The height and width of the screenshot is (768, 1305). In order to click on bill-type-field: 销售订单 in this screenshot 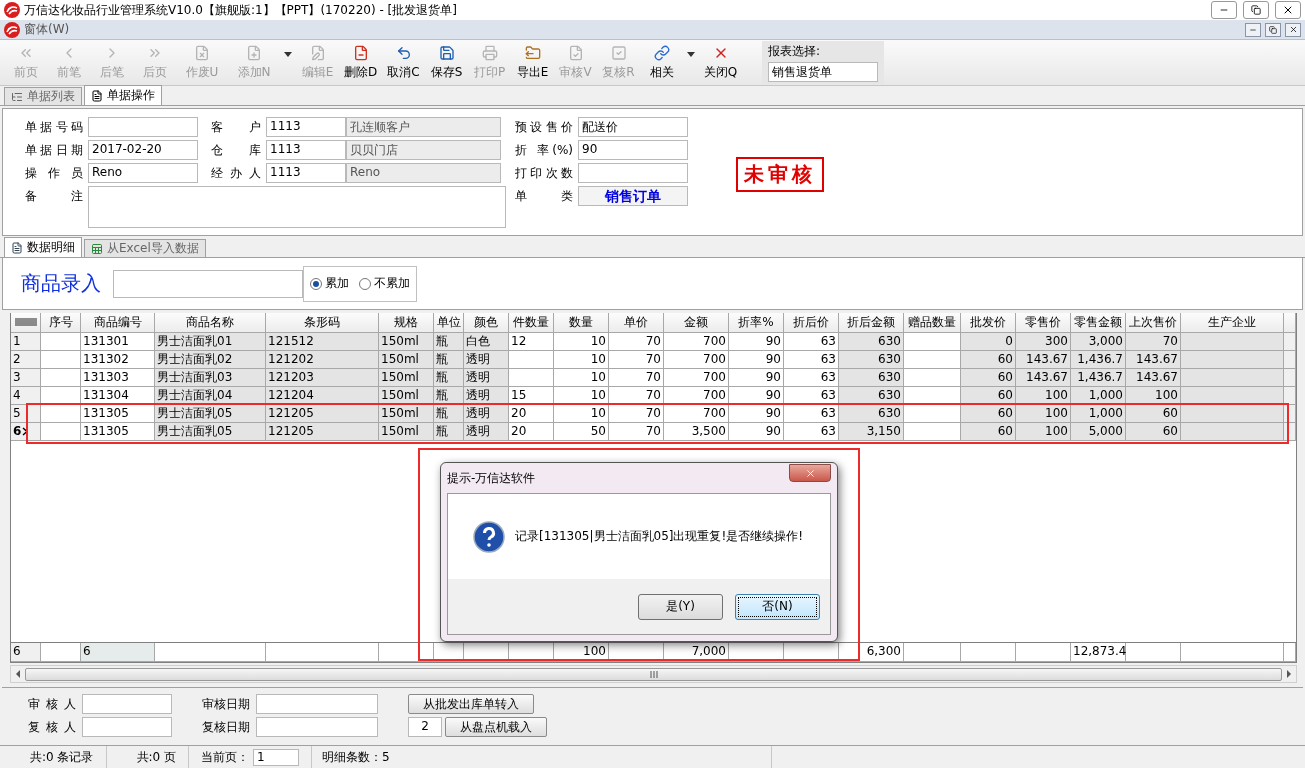, I will do `click(633, 196)`.